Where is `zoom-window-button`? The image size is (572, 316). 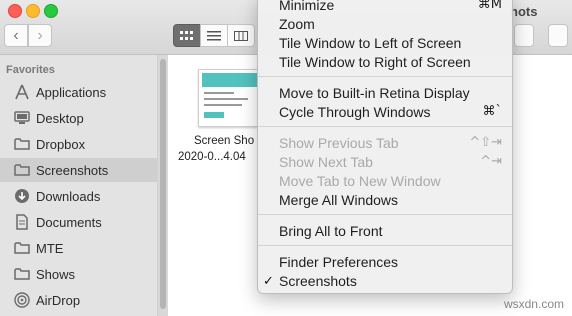
zoom-window-button is located at coordinates (51, 11).